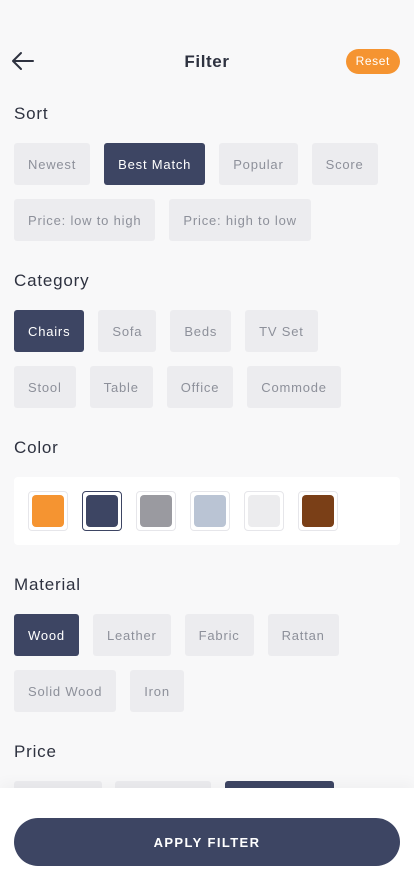 The height and width of the screenshot is (896, 414). What do you see at coordinates (207, 691) in the screenshot?
I see `material-options-row-2: Solid Wood Iron` at bounding box center [207, 691].